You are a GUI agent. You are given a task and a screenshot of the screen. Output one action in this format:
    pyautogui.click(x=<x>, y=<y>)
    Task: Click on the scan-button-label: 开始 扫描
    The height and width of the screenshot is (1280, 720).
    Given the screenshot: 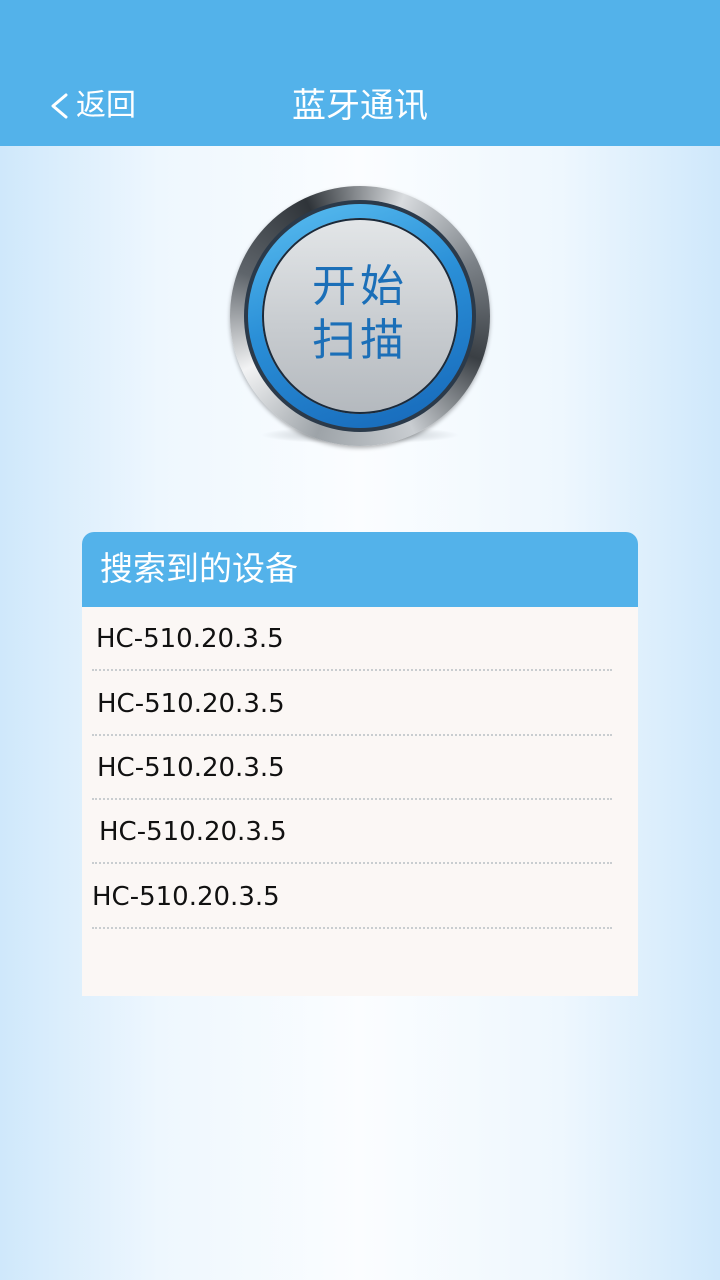 What is the action you would take?
    pyautogui.click(x=360, y=314)
    